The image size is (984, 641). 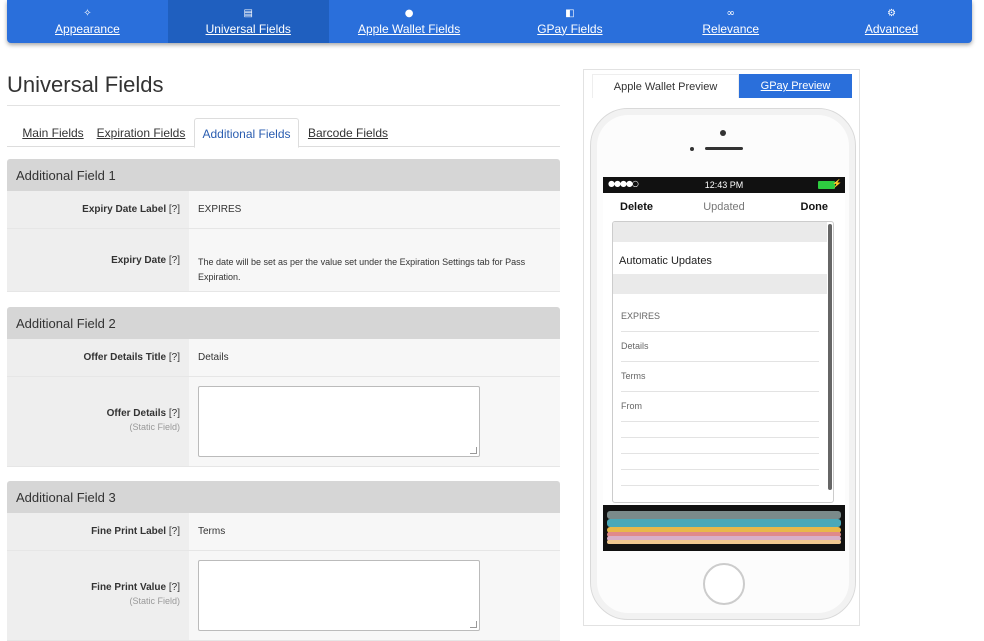 What do you see at coordinates (830, 357) in the screenshot?
I see `scrollbar` at bounding box center [830, 357].